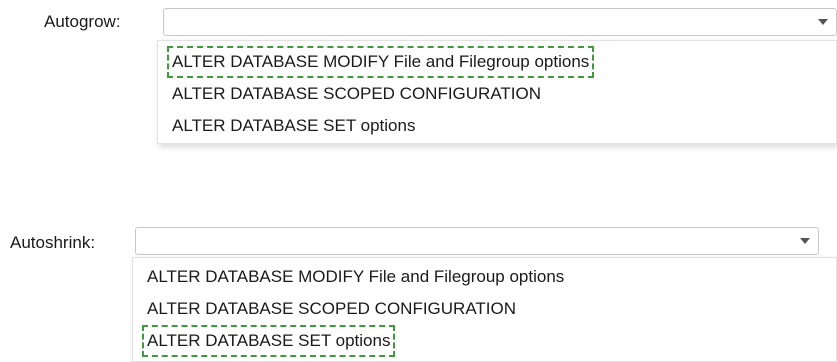 The image size is (837, 362). Describe the element at coordinates (477, 241) in the screenshot. I see `autoshrink-select` at that location.